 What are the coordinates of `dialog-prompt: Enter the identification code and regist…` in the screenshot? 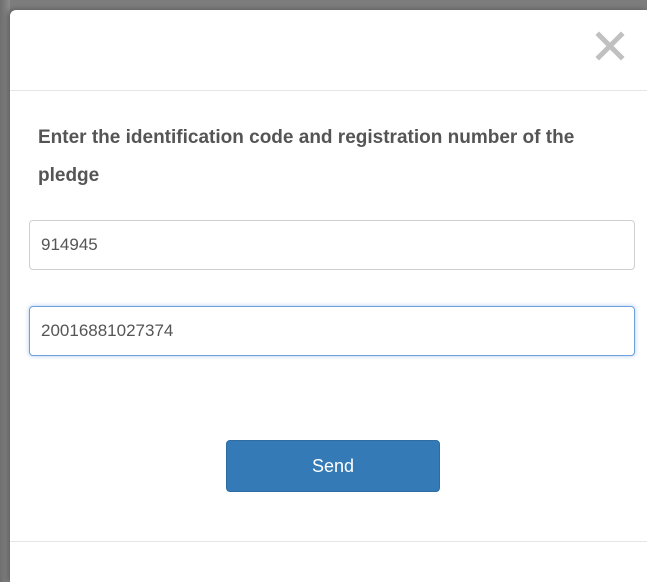 It's located at (306, 156).